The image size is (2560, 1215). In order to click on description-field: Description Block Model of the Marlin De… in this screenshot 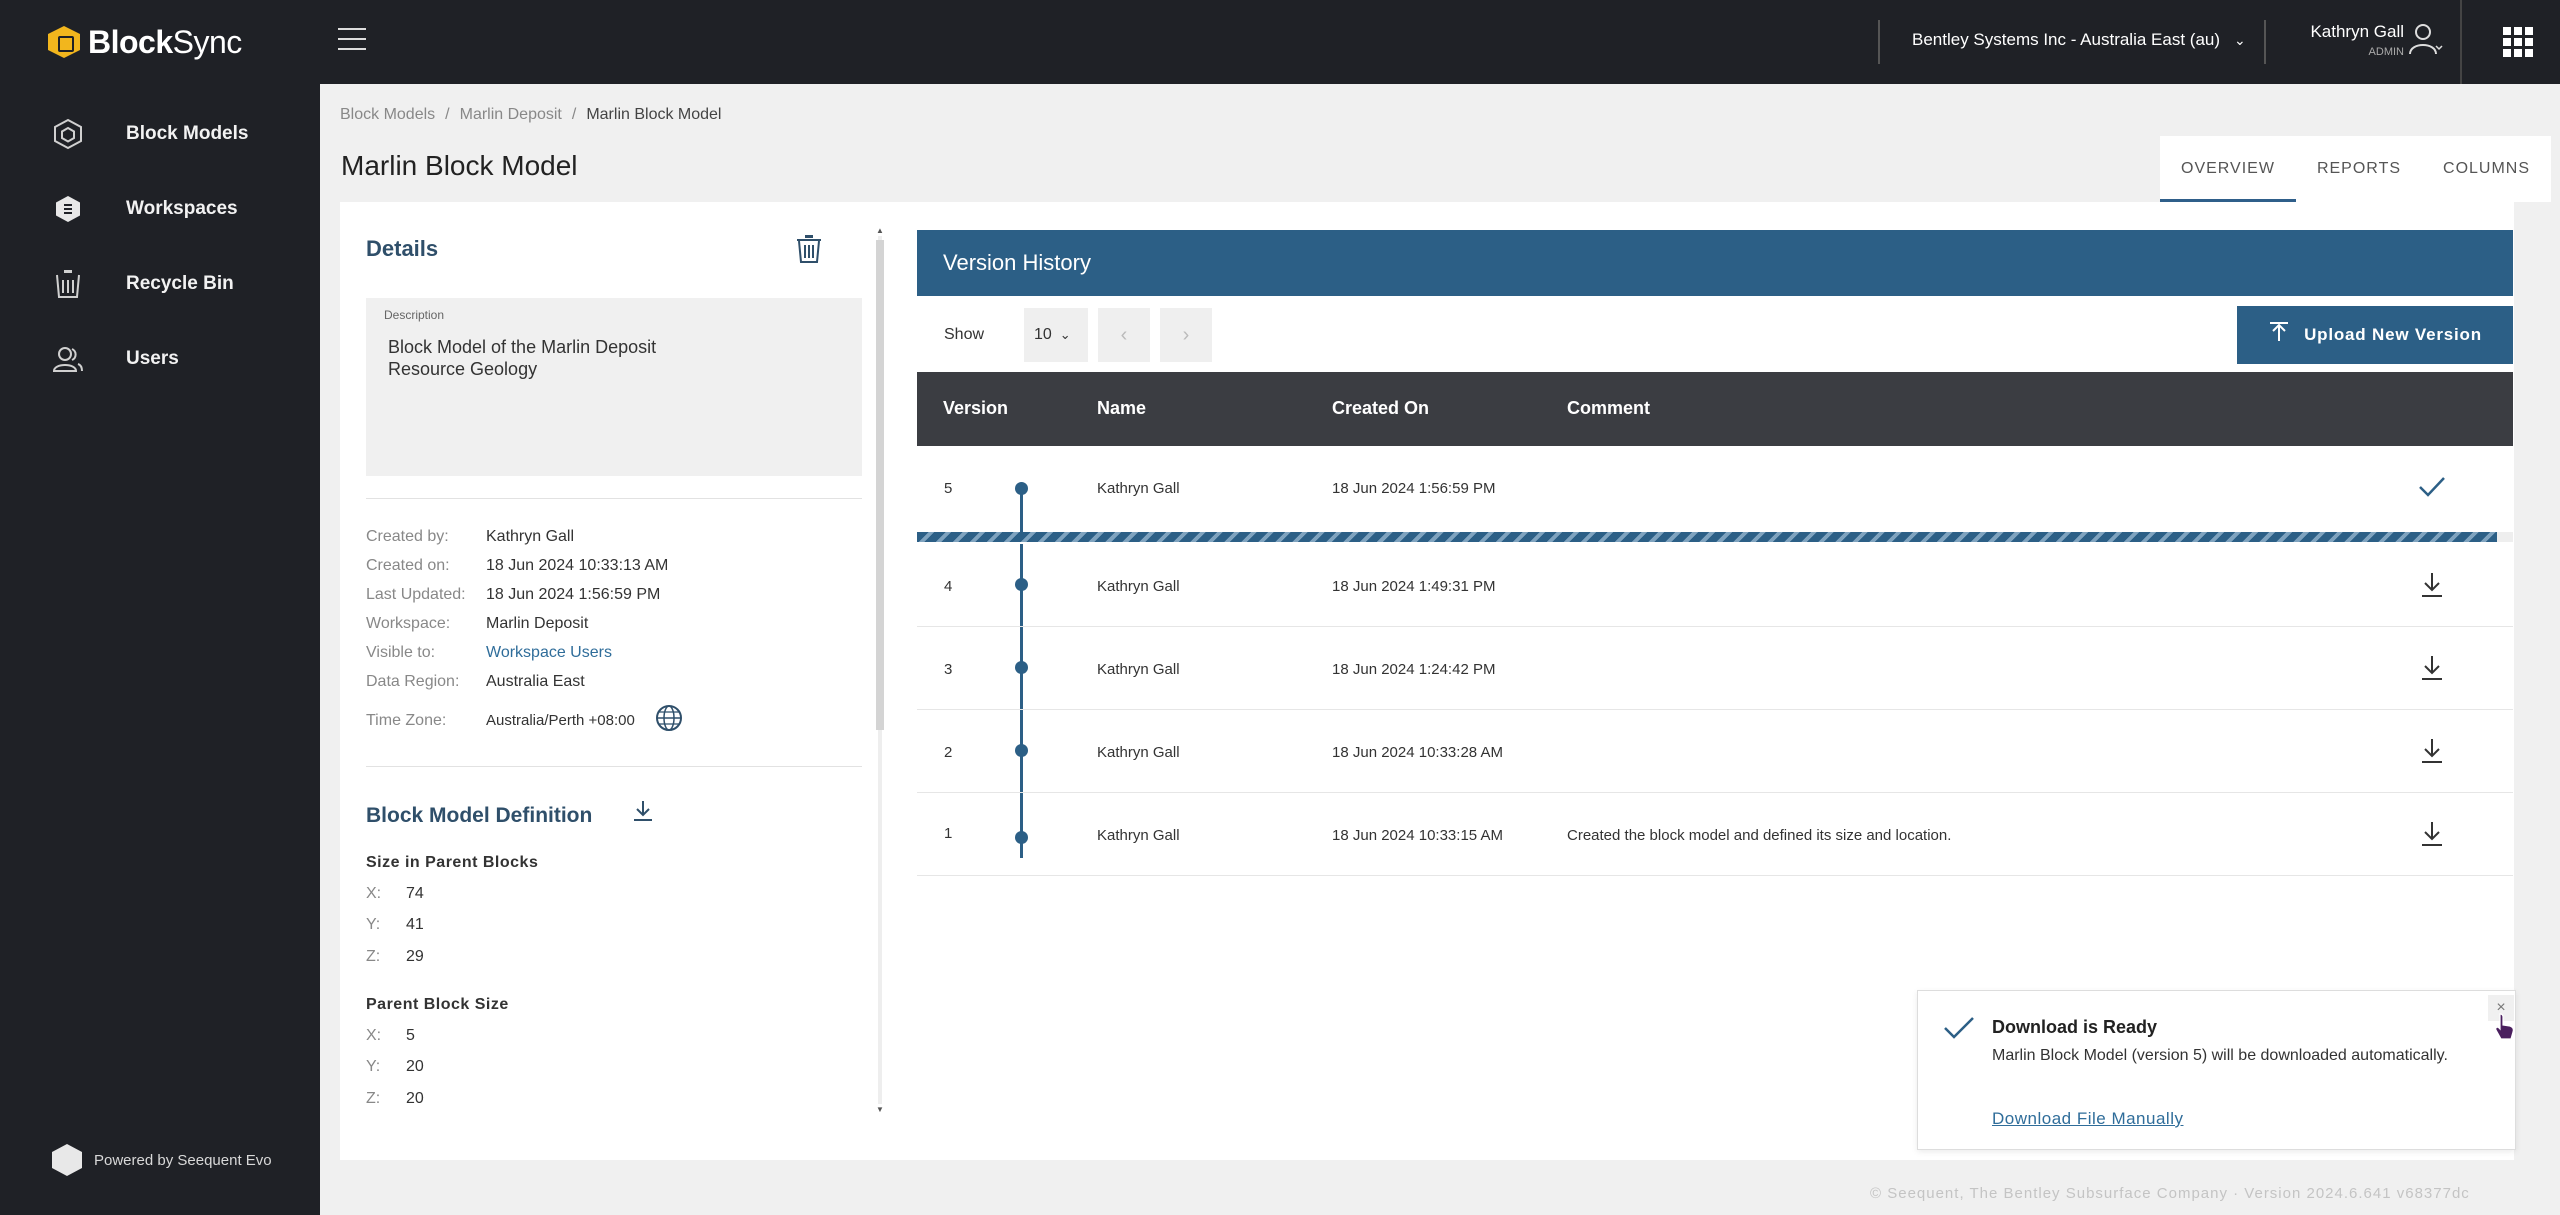, I will do `click(614, 387)`.